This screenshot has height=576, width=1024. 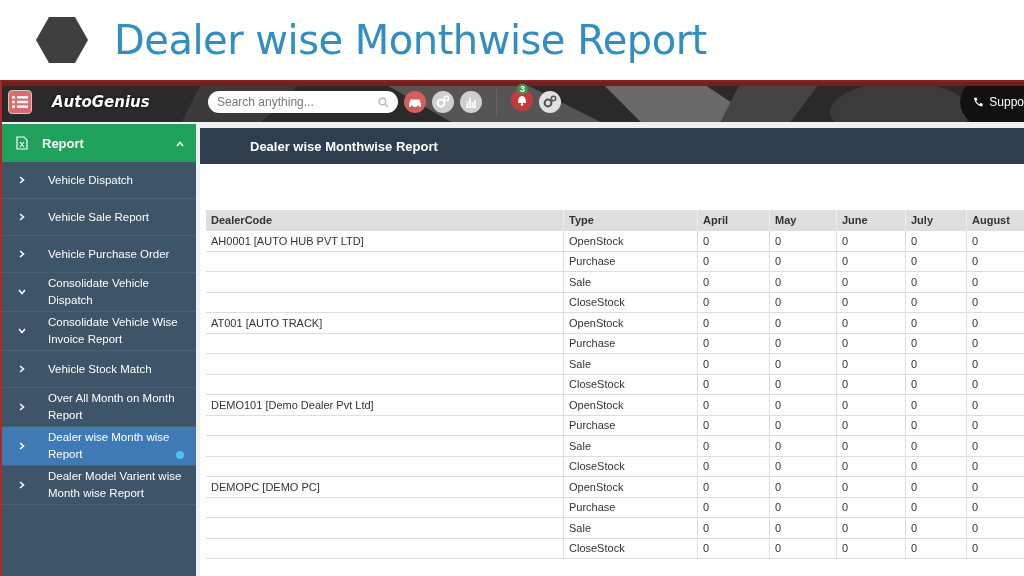 What do you see at coordinates (385, 323) in the screenshot?
I see `table-cell: AT001 [AUTO TRACK]` at bounding box center [385, 323].